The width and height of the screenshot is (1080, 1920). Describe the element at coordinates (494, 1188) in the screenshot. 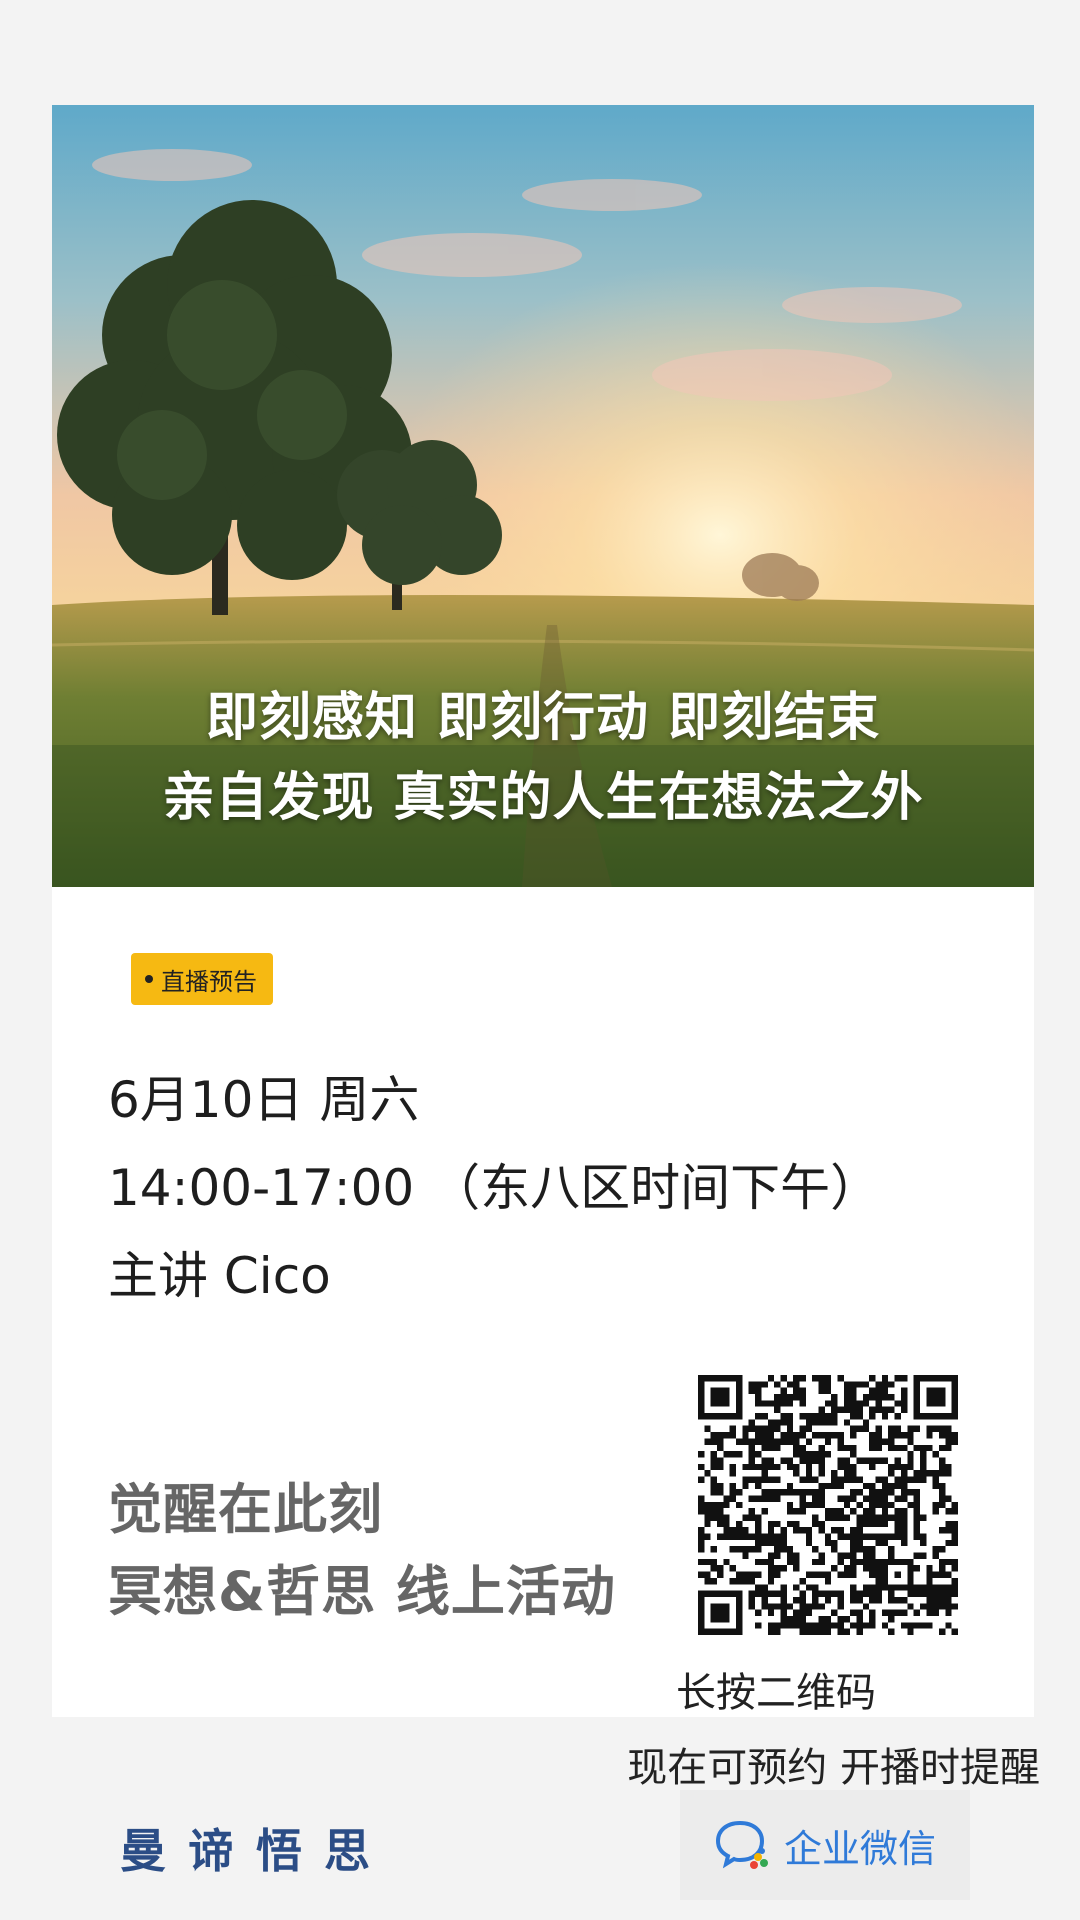

I see `event-time: 14:00-17:00 （东八区时间下午）` at that location.